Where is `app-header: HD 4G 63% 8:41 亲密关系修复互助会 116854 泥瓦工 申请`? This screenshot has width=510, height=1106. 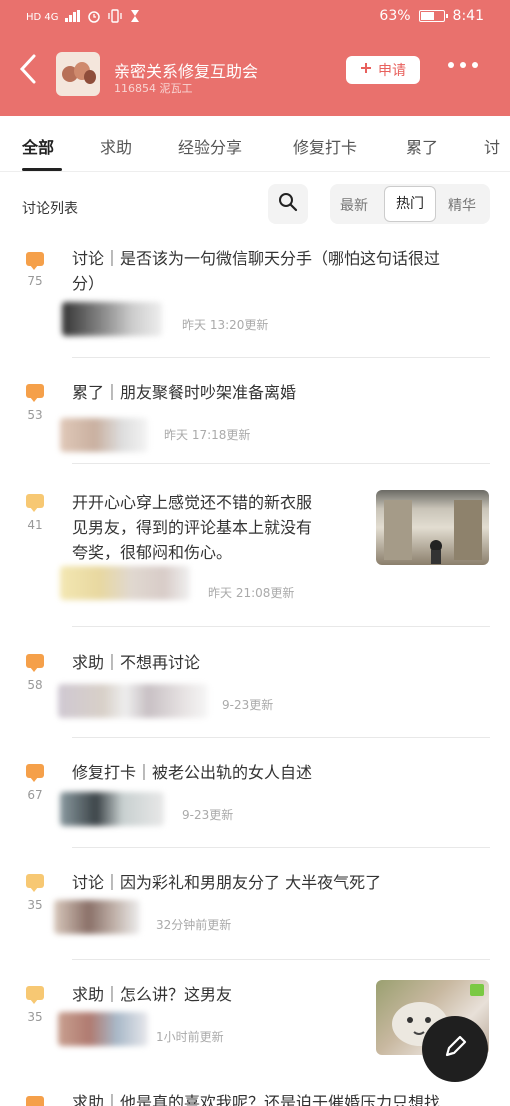 app-header: HD 4G 63% 8:41 亲密关系修复互助会 116854 泥瓦工 申请 is located at coordinates (255, 58).